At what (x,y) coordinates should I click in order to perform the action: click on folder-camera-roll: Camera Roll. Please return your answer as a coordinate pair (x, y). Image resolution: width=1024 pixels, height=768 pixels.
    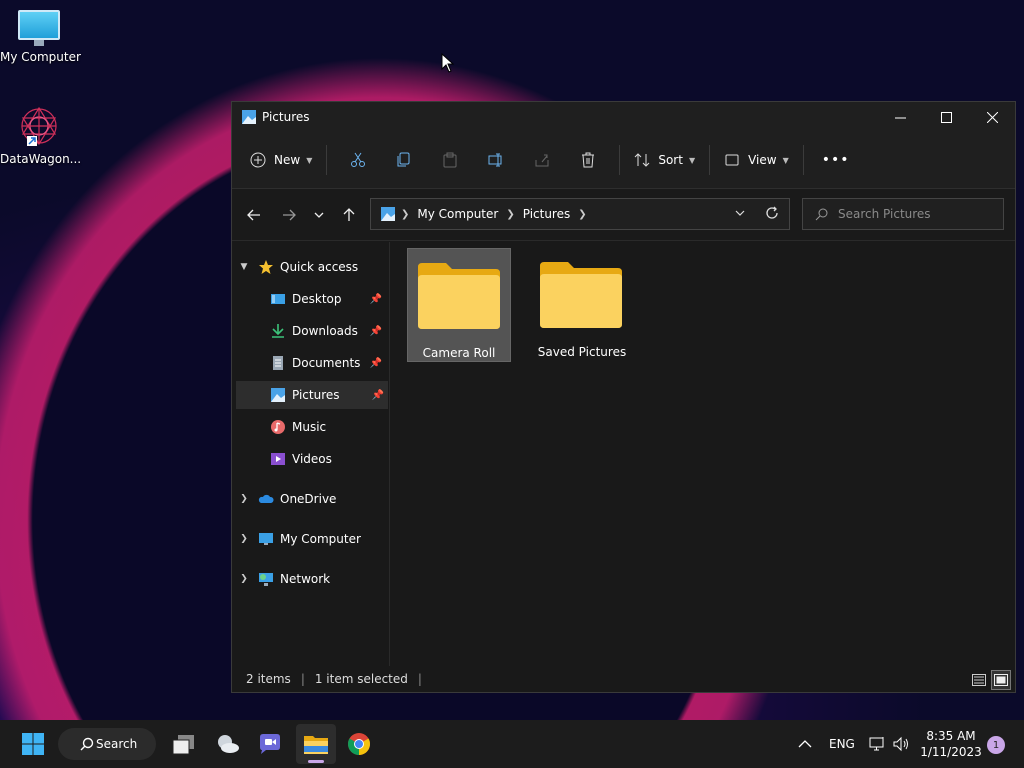
    Looking at the image, I should click on (459, 305).